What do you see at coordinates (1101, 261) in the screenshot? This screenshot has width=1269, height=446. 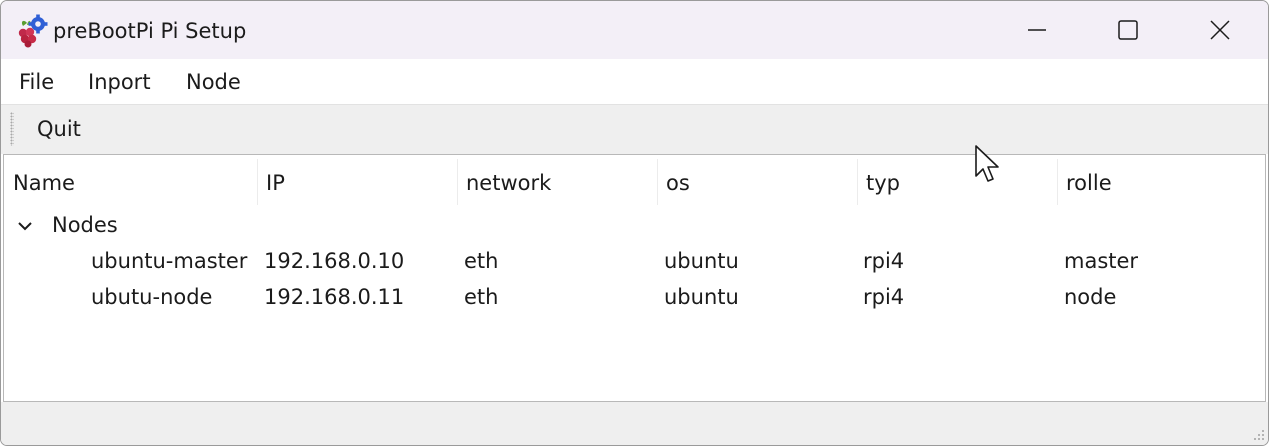 I see `cell-rolle: master` at bounding box center [1101, 261].